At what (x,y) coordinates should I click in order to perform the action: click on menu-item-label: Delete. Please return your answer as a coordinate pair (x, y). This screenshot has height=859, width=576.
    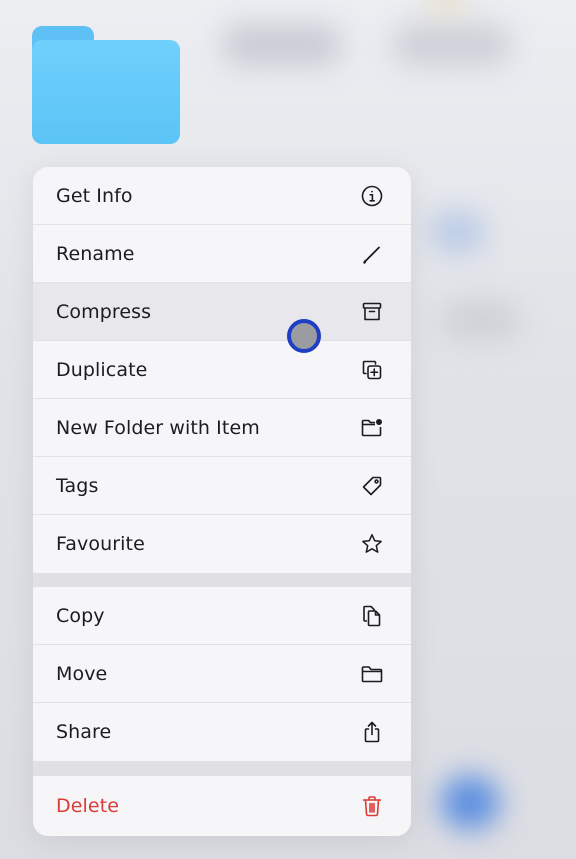
    Looking at the image, I should click on (88, 806).